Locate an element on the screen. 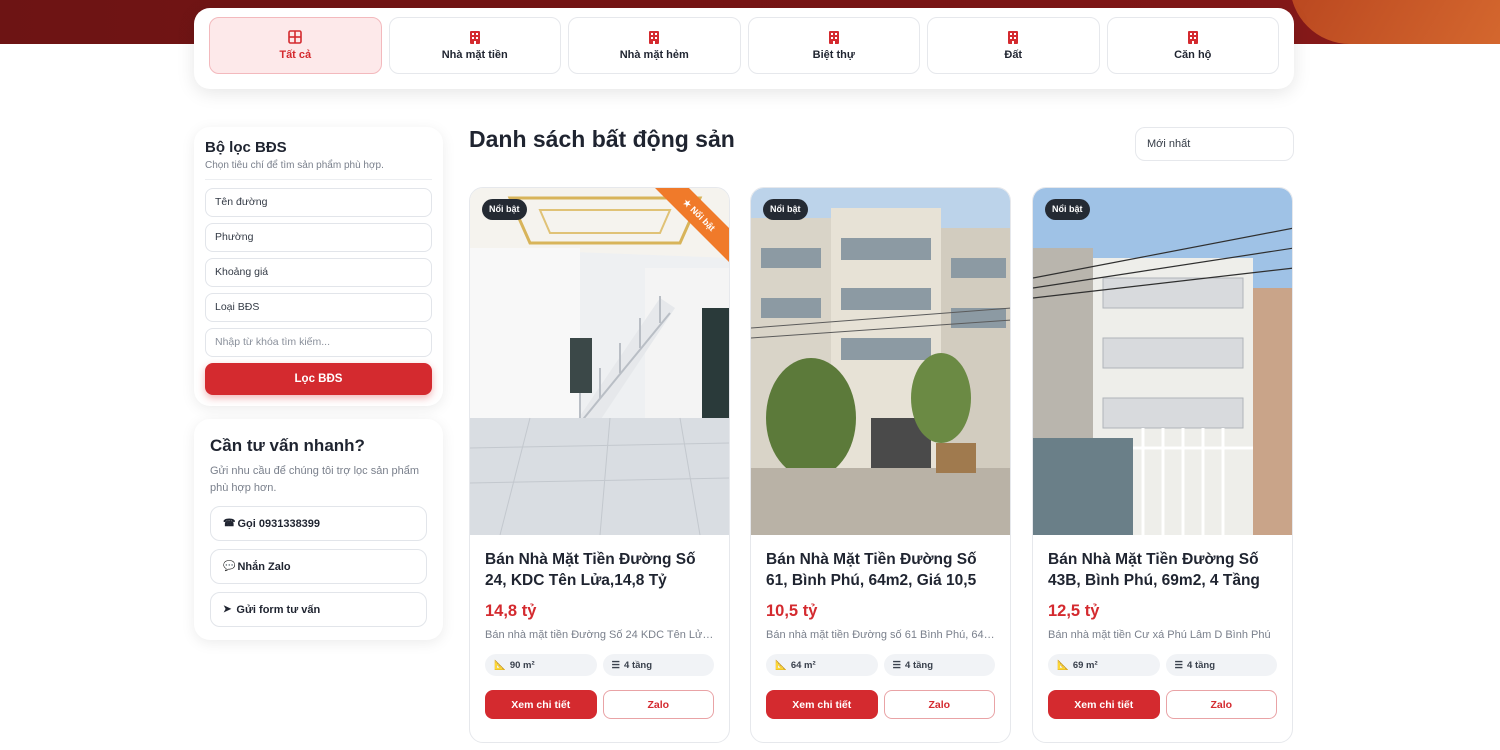  ward-select: Phường is located at coordinates (318, 237).